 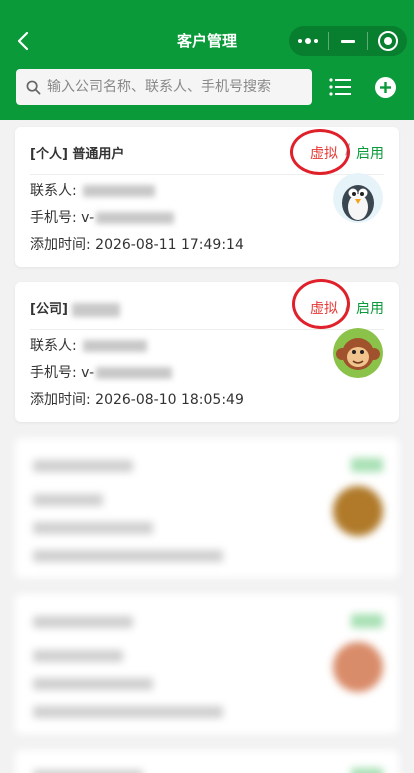 What do you see at coordinates (33, 87) in the screenshot?
I see `search-icon` at bounding box center [33, 87].